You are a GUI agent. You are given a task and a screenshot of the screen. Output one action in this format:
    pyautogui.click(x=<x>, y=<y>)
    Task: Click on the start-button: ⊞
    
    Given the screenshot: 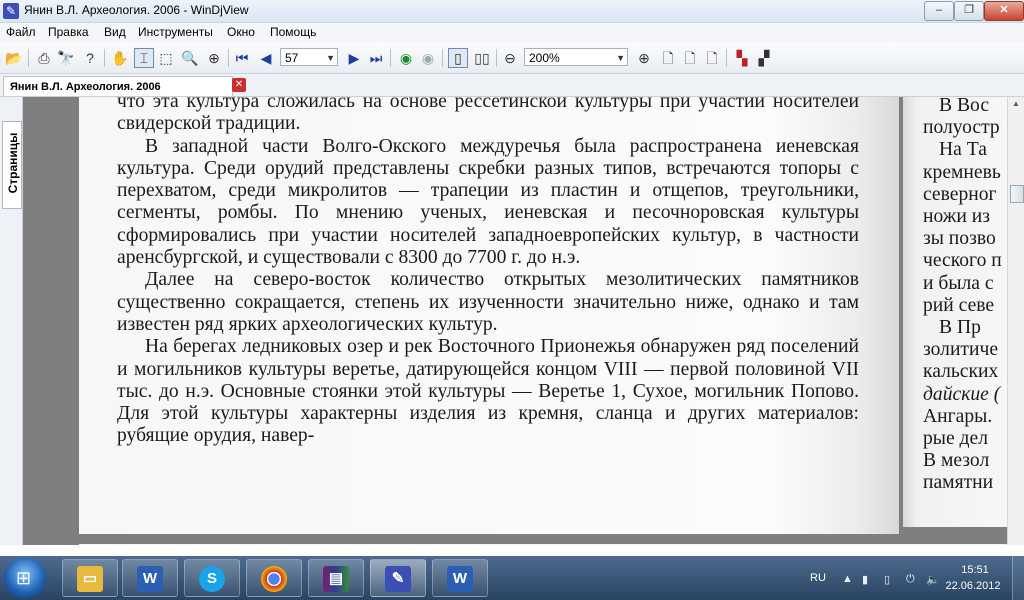 What is the action you would take?
    pyautogui.click(x=25, y=578)
    